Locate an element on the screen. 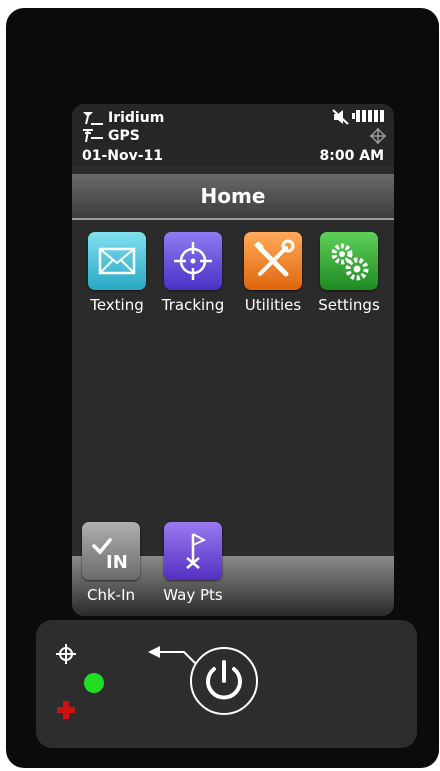 The width and height of the screenshot is (440, 771). waypoint-flag-icon is located at coordinates (193, 551).